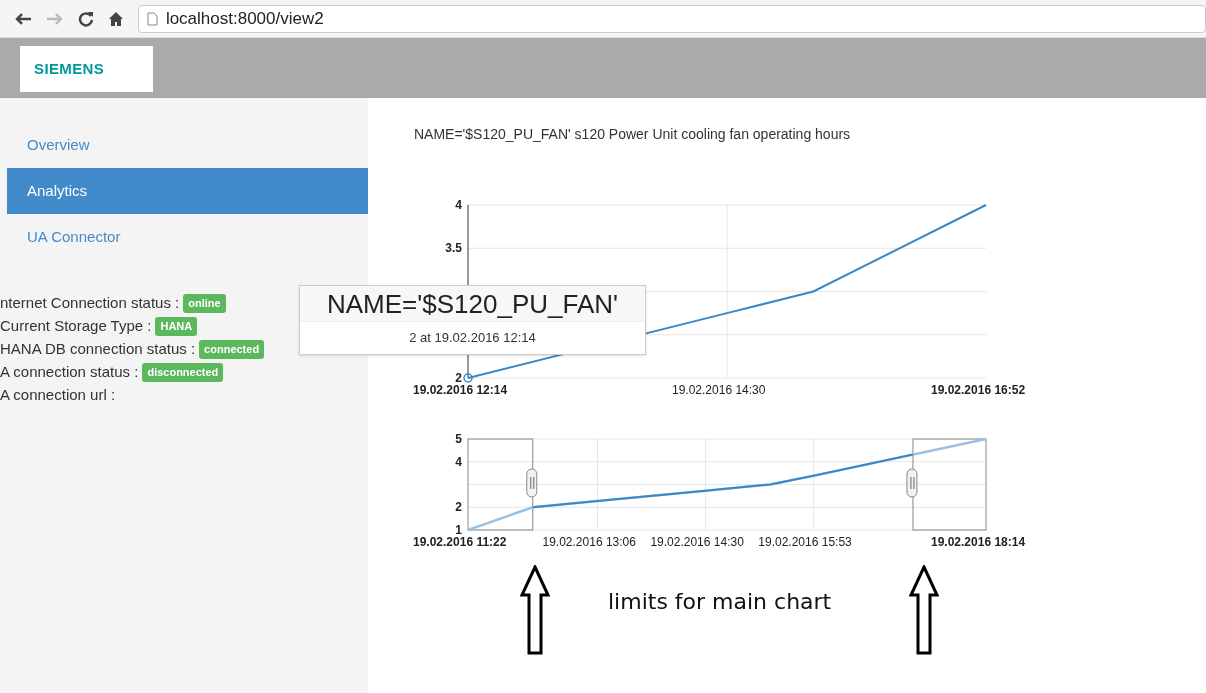 Image resolution: width=1206 pixels, height=693 pixels. What do you see at coordinates (69, 68) in the screenshot?
I see `logo: SIEMENS` at bounding box center [69, 68].